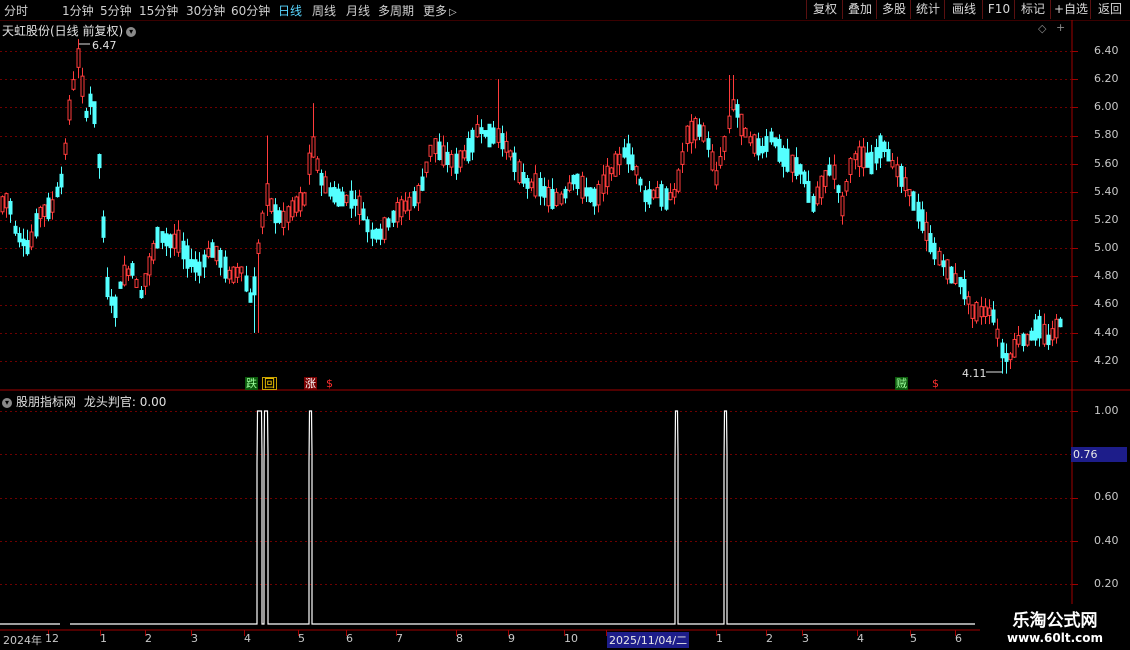  Describe the element at coordinates (571, 638) in the screenshot. I see `date-tick: 10` at that location.